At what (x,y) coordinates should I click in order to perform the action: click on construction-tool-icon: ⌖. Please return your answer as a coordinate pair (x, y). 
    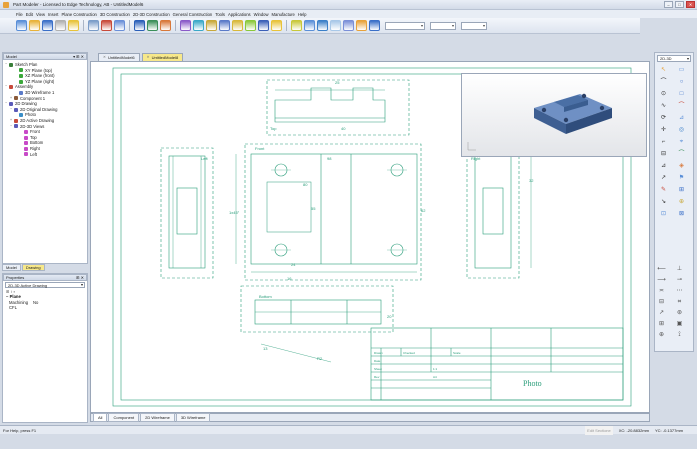
    Looking at the image, I should click on (681, 142).